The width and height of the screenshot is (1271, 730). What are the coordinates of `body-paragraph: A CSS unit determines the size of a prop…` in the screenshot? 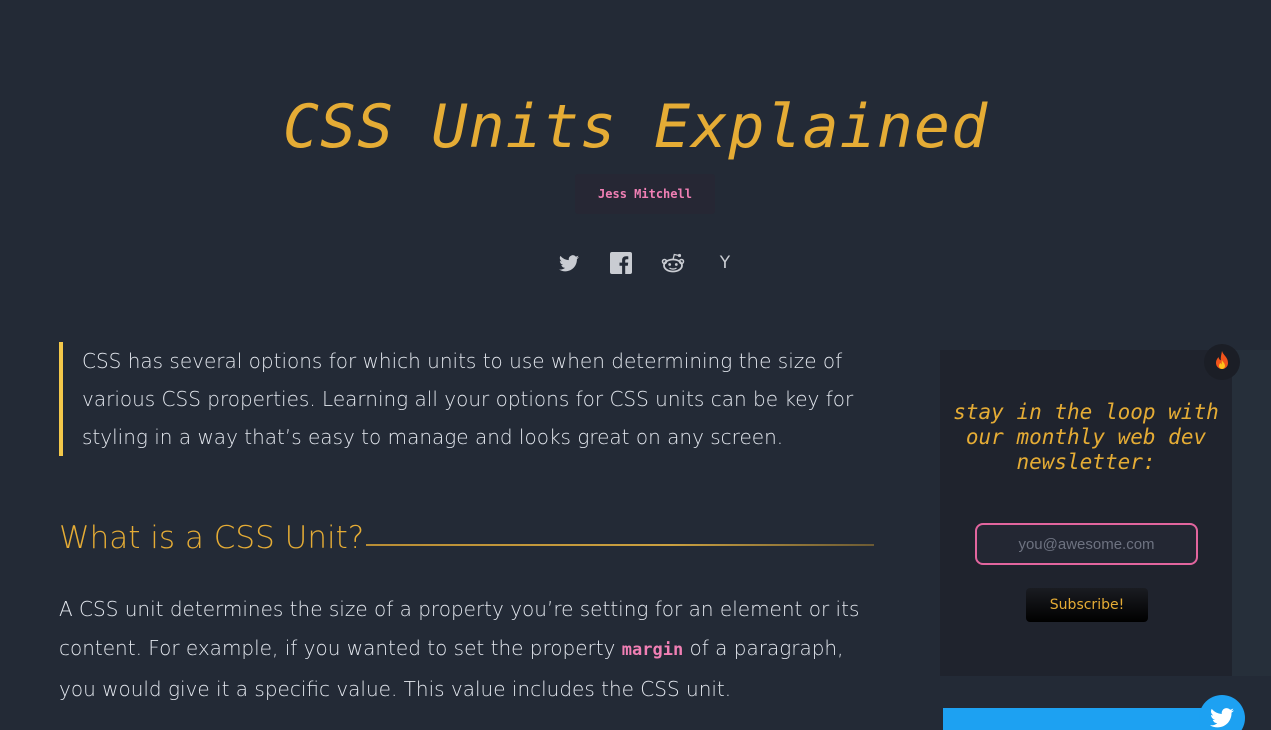 It's located at (469, 649).